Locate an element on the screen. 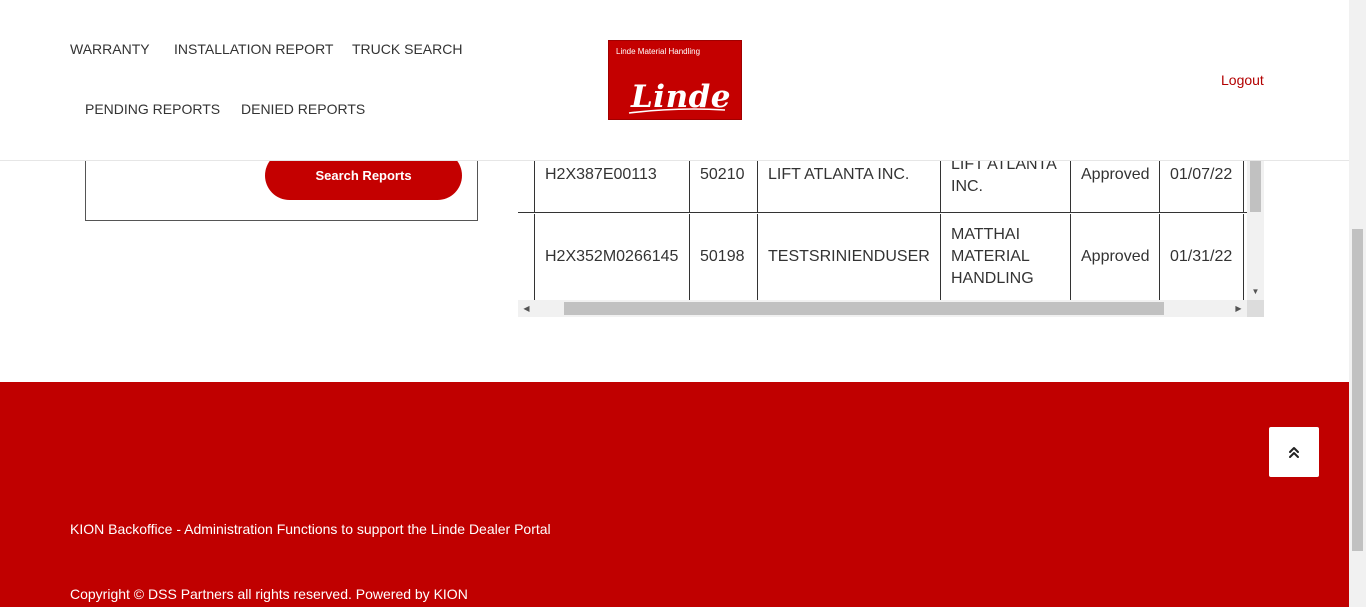 The width and height of the screenshot is (1366, 607). scroll-right-arrow-icon: ▶ is located at coordinates (1238, 308).